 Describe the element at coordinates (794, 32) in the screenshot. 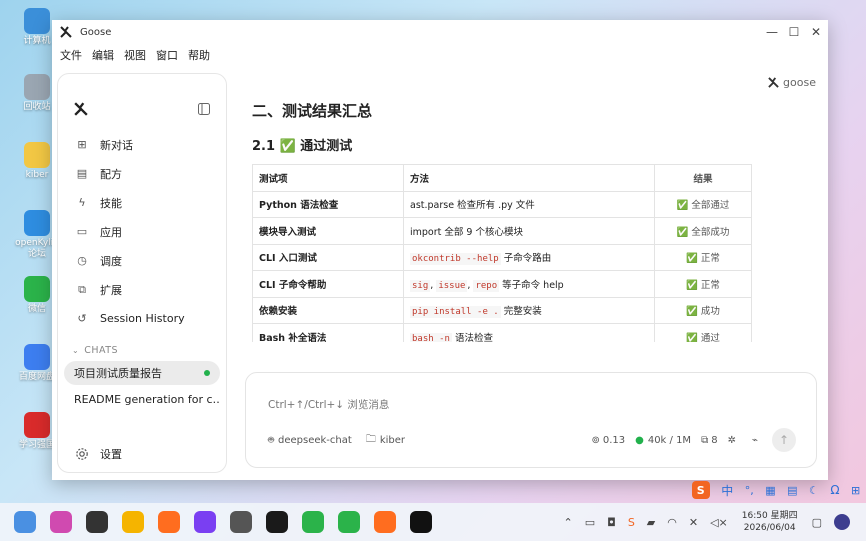

I see `maximize-button: ☐` at that location.